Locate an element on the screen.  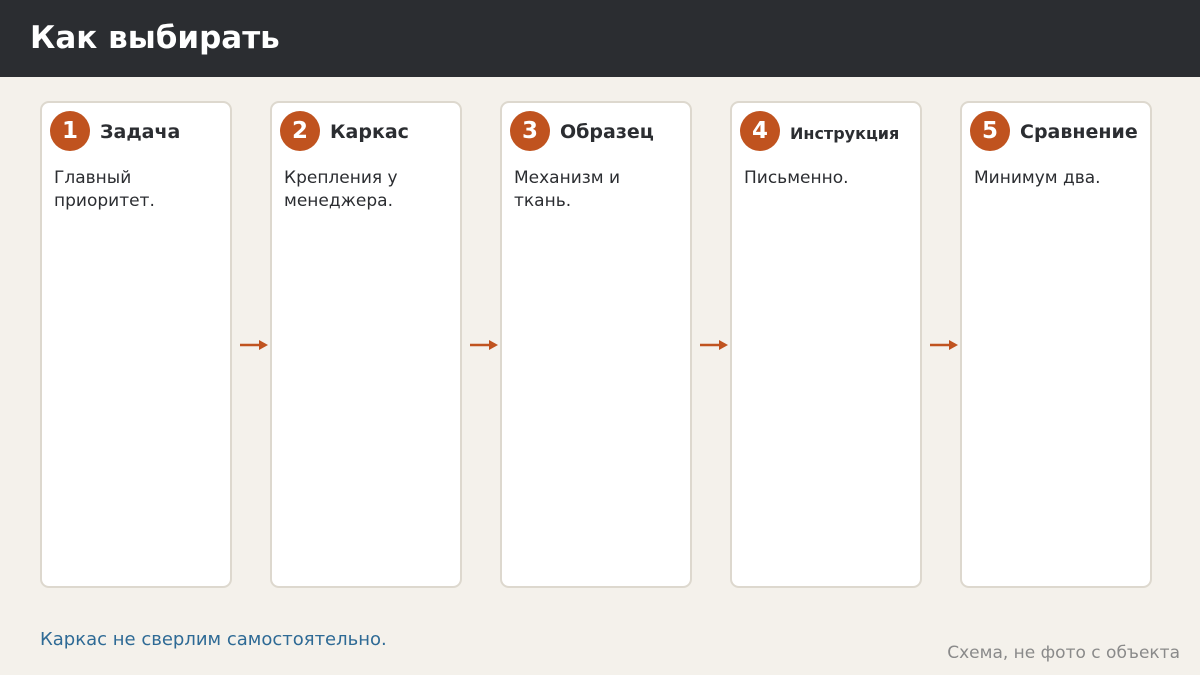
step-title: Задача is located at coordinates (140, 132).